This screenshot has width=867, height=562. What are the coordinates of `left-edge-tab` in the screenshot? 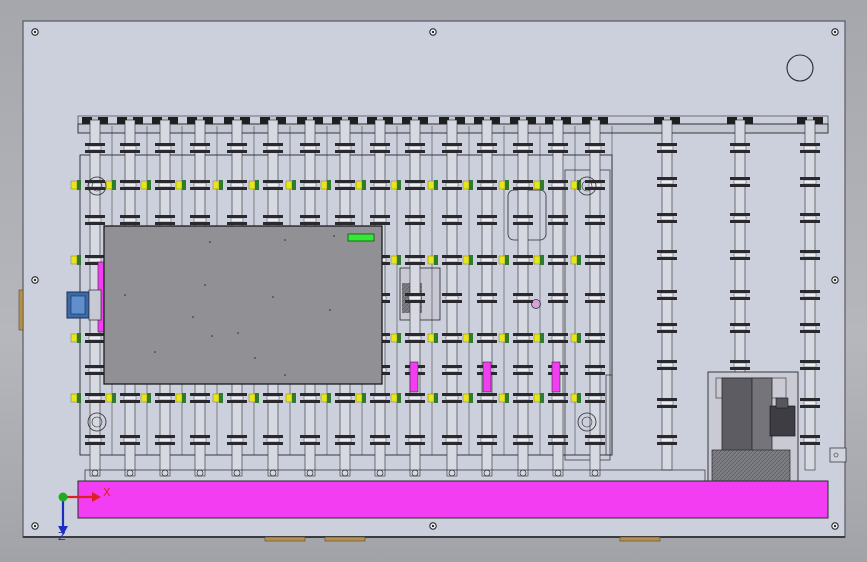 It's located at (21, 310).